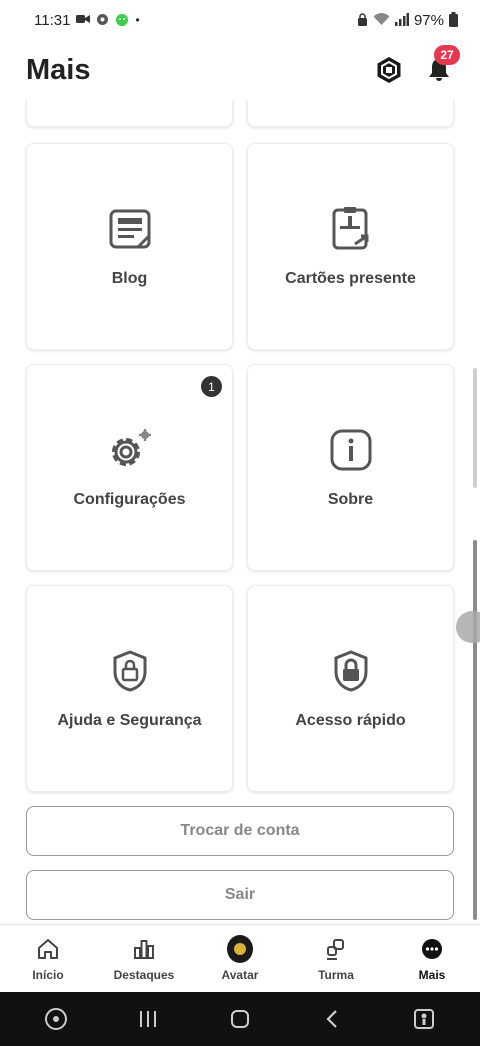 This screenshot has height=1046, width=480. Describe the element at coordinates (401, 20) in the screenshot. I see `signal-icon` at that location.